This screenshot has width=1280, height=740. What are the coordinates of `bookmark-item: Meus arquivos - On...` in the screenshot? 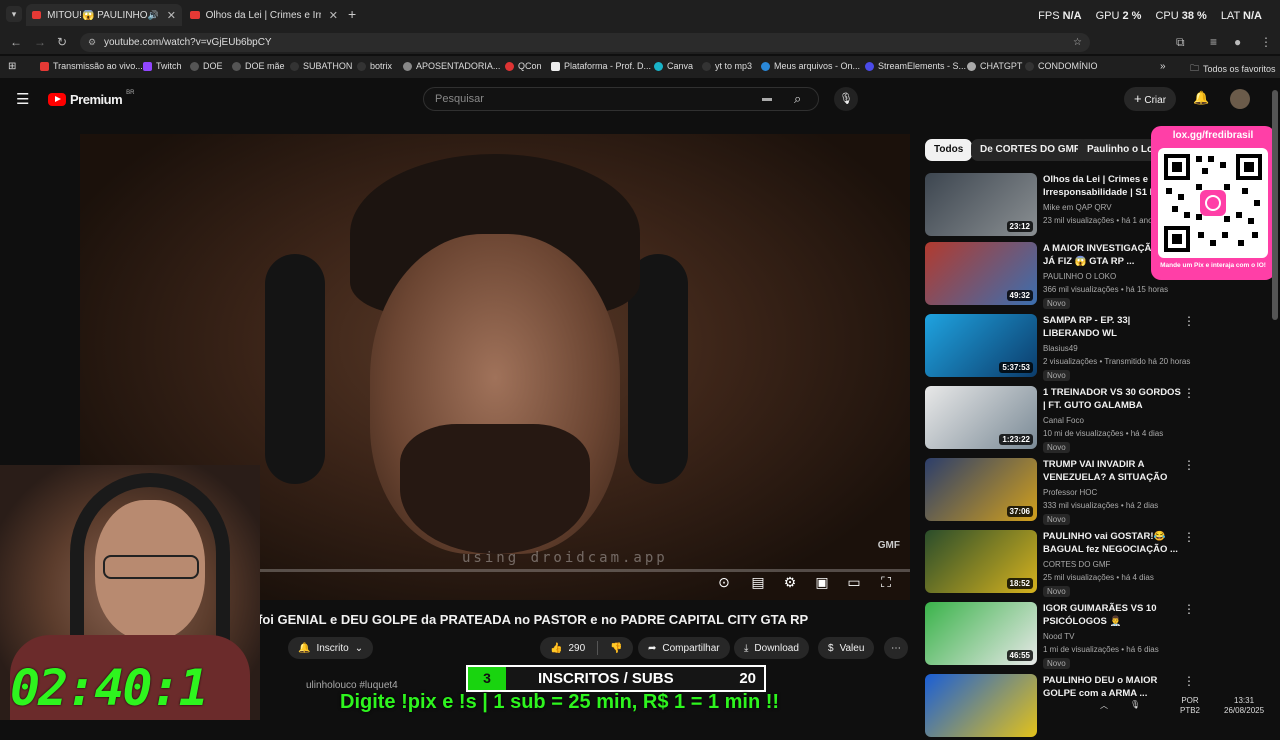 It's located at (810, 66).